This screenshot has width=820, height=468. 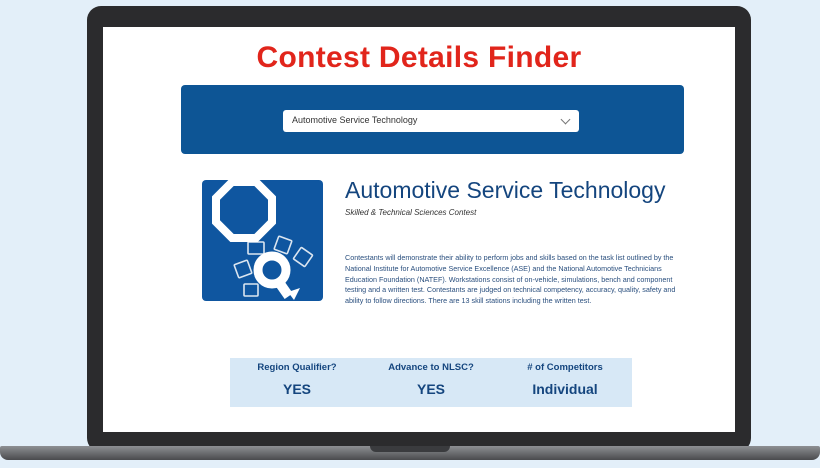 I want to click on contest-dropdown: Automotive Service Technology, so click(x=431, y=121).